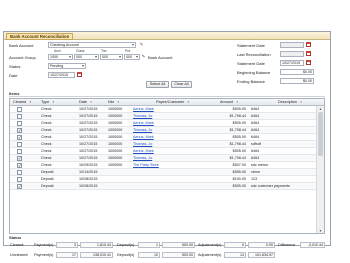  I want to click on class-select: 000, so click(86, 57).